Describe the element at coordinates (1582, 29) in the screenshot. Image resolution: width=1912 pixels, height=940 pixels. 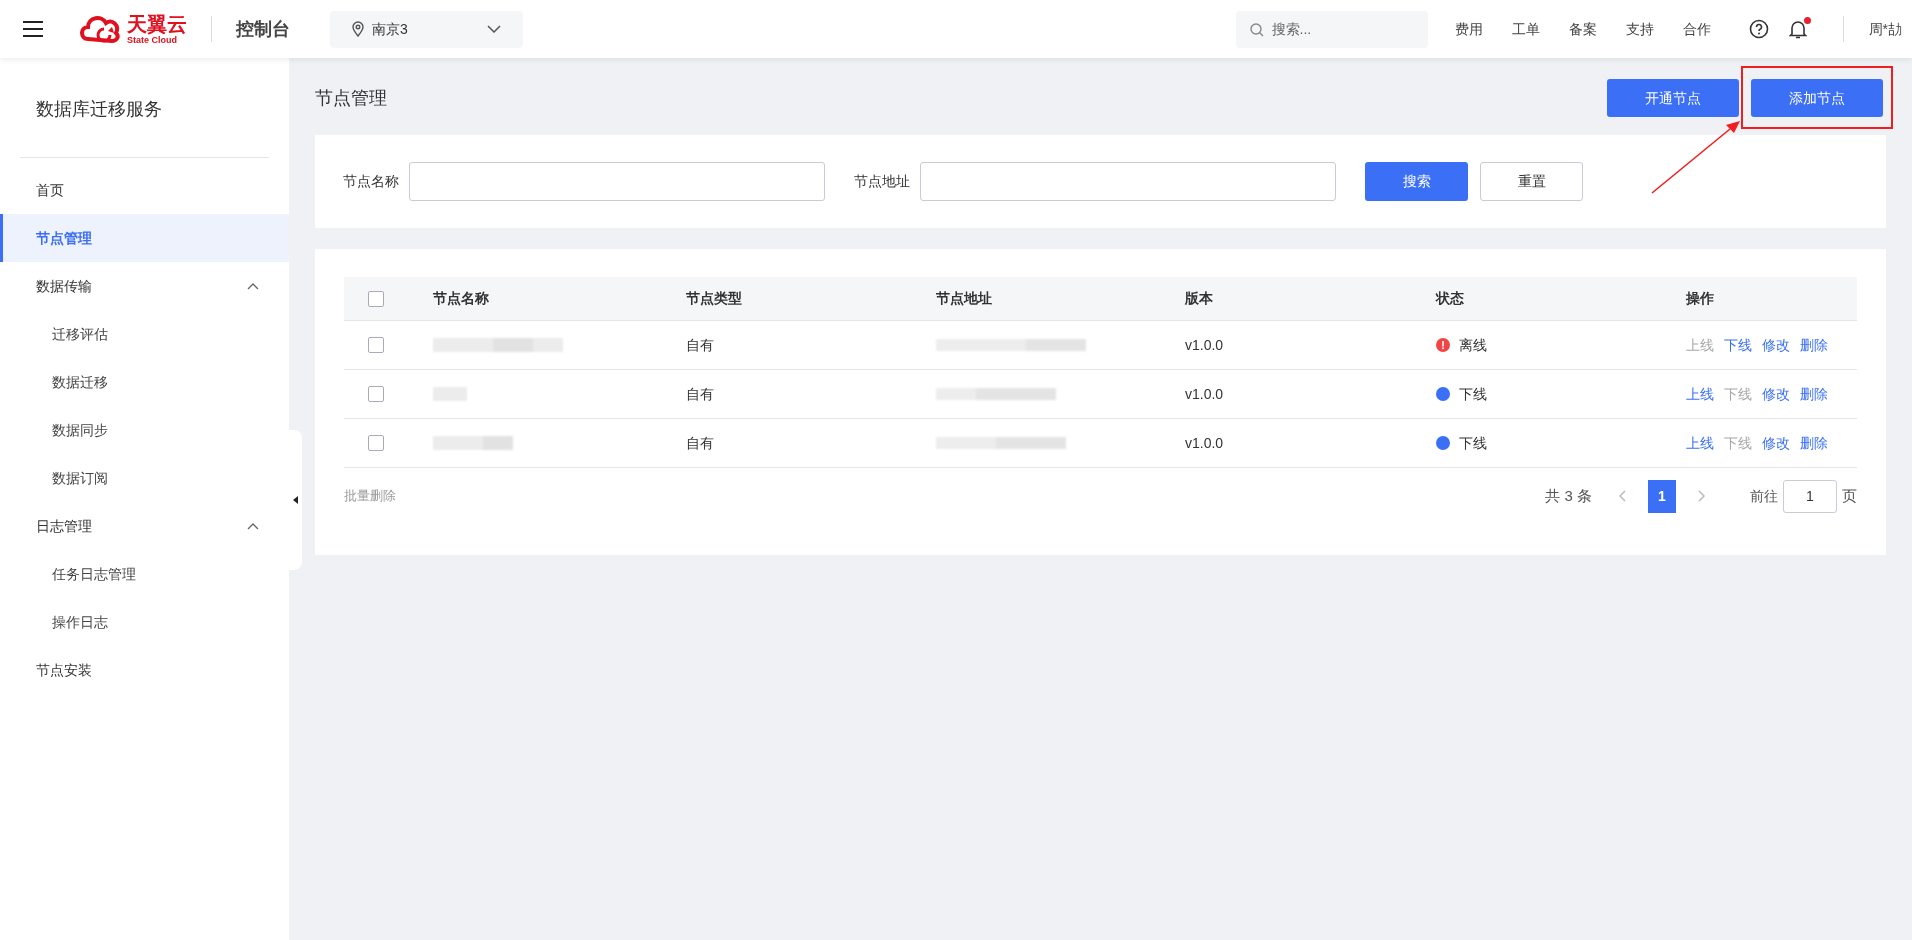
I see `nav-link: 备案` at that location.